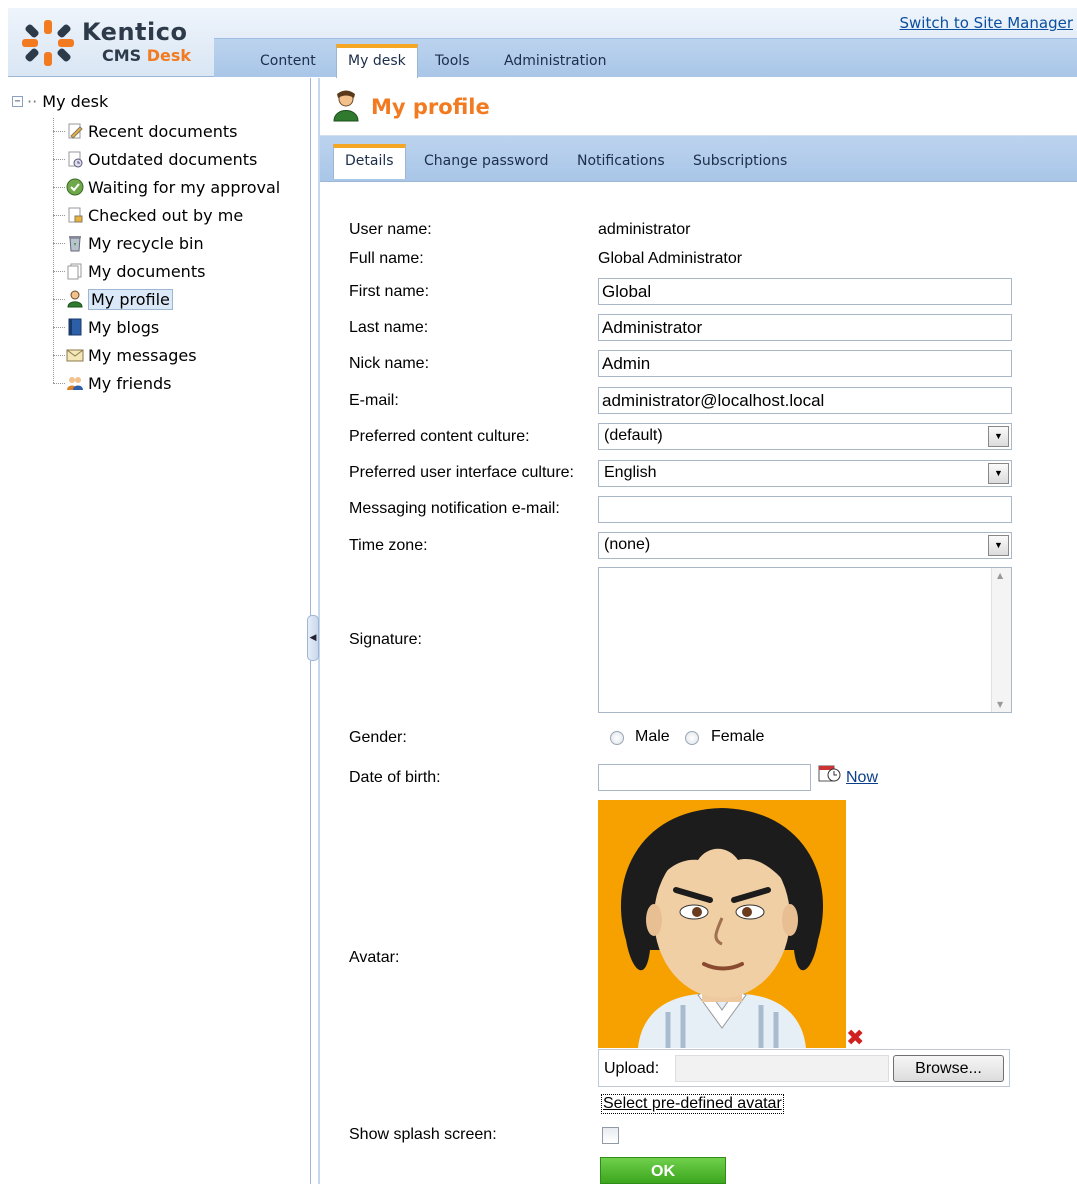  Describe the element at coordinates (385, 639) in the screenshot. I see `signature-label: Signature:` at that location.